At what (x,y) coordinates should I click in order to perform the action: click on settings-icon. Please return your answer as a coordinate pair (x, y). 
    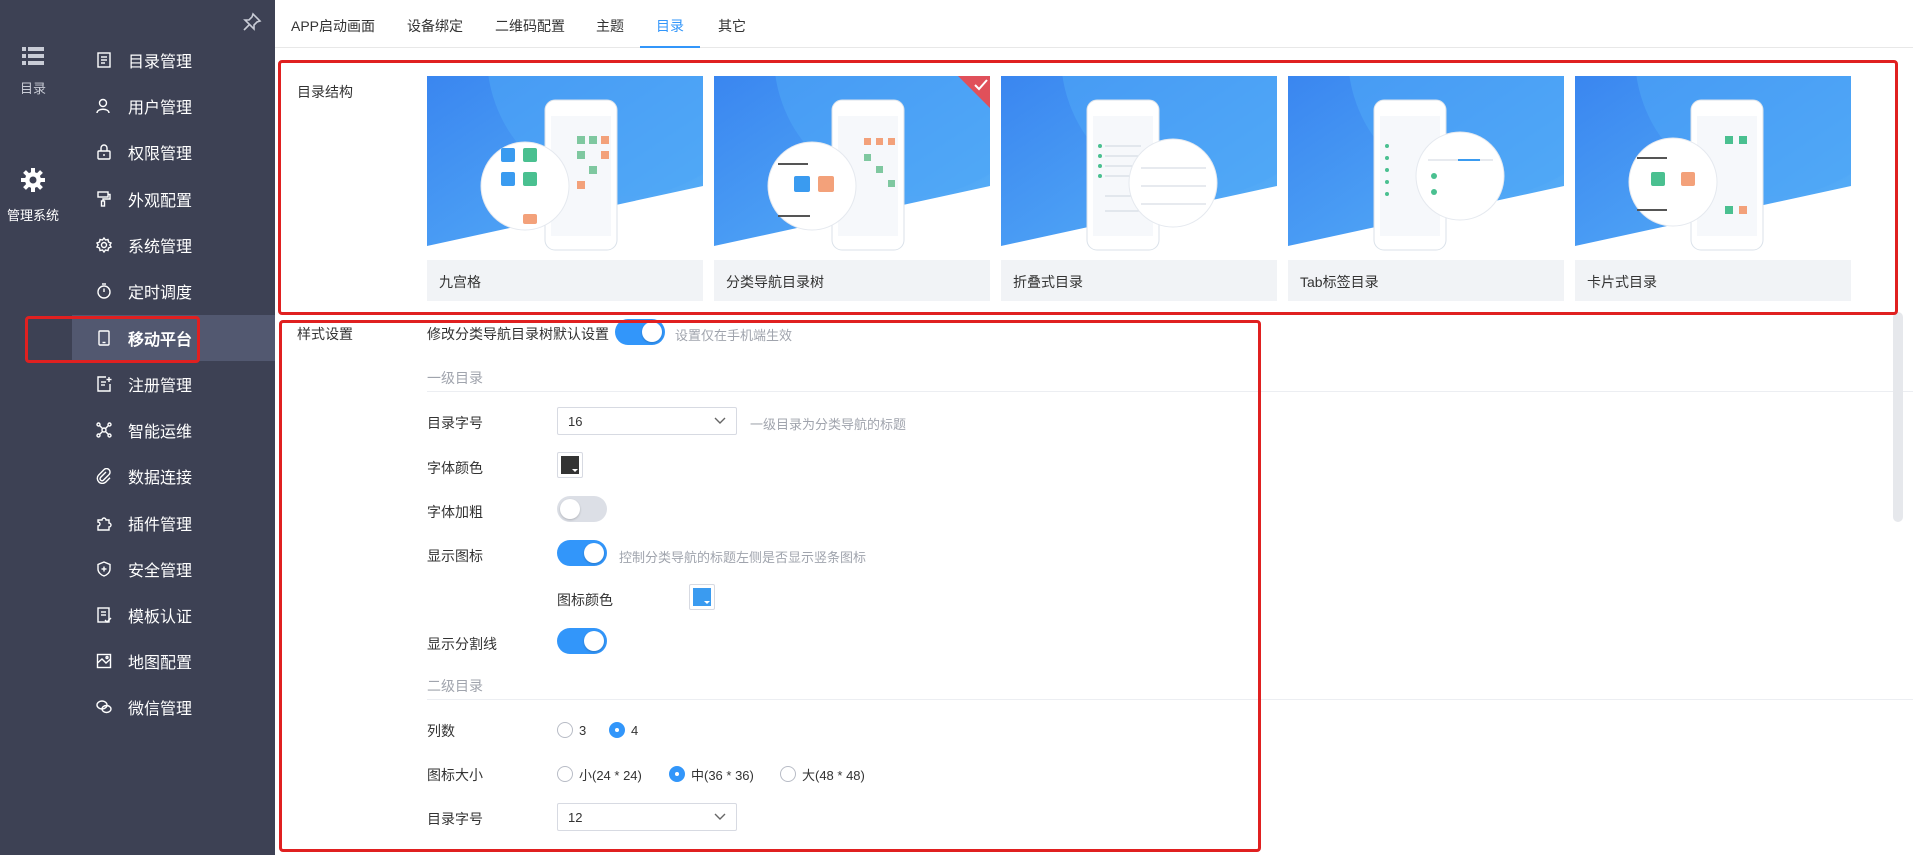
    Looking at the image, I should click on (104, 245).